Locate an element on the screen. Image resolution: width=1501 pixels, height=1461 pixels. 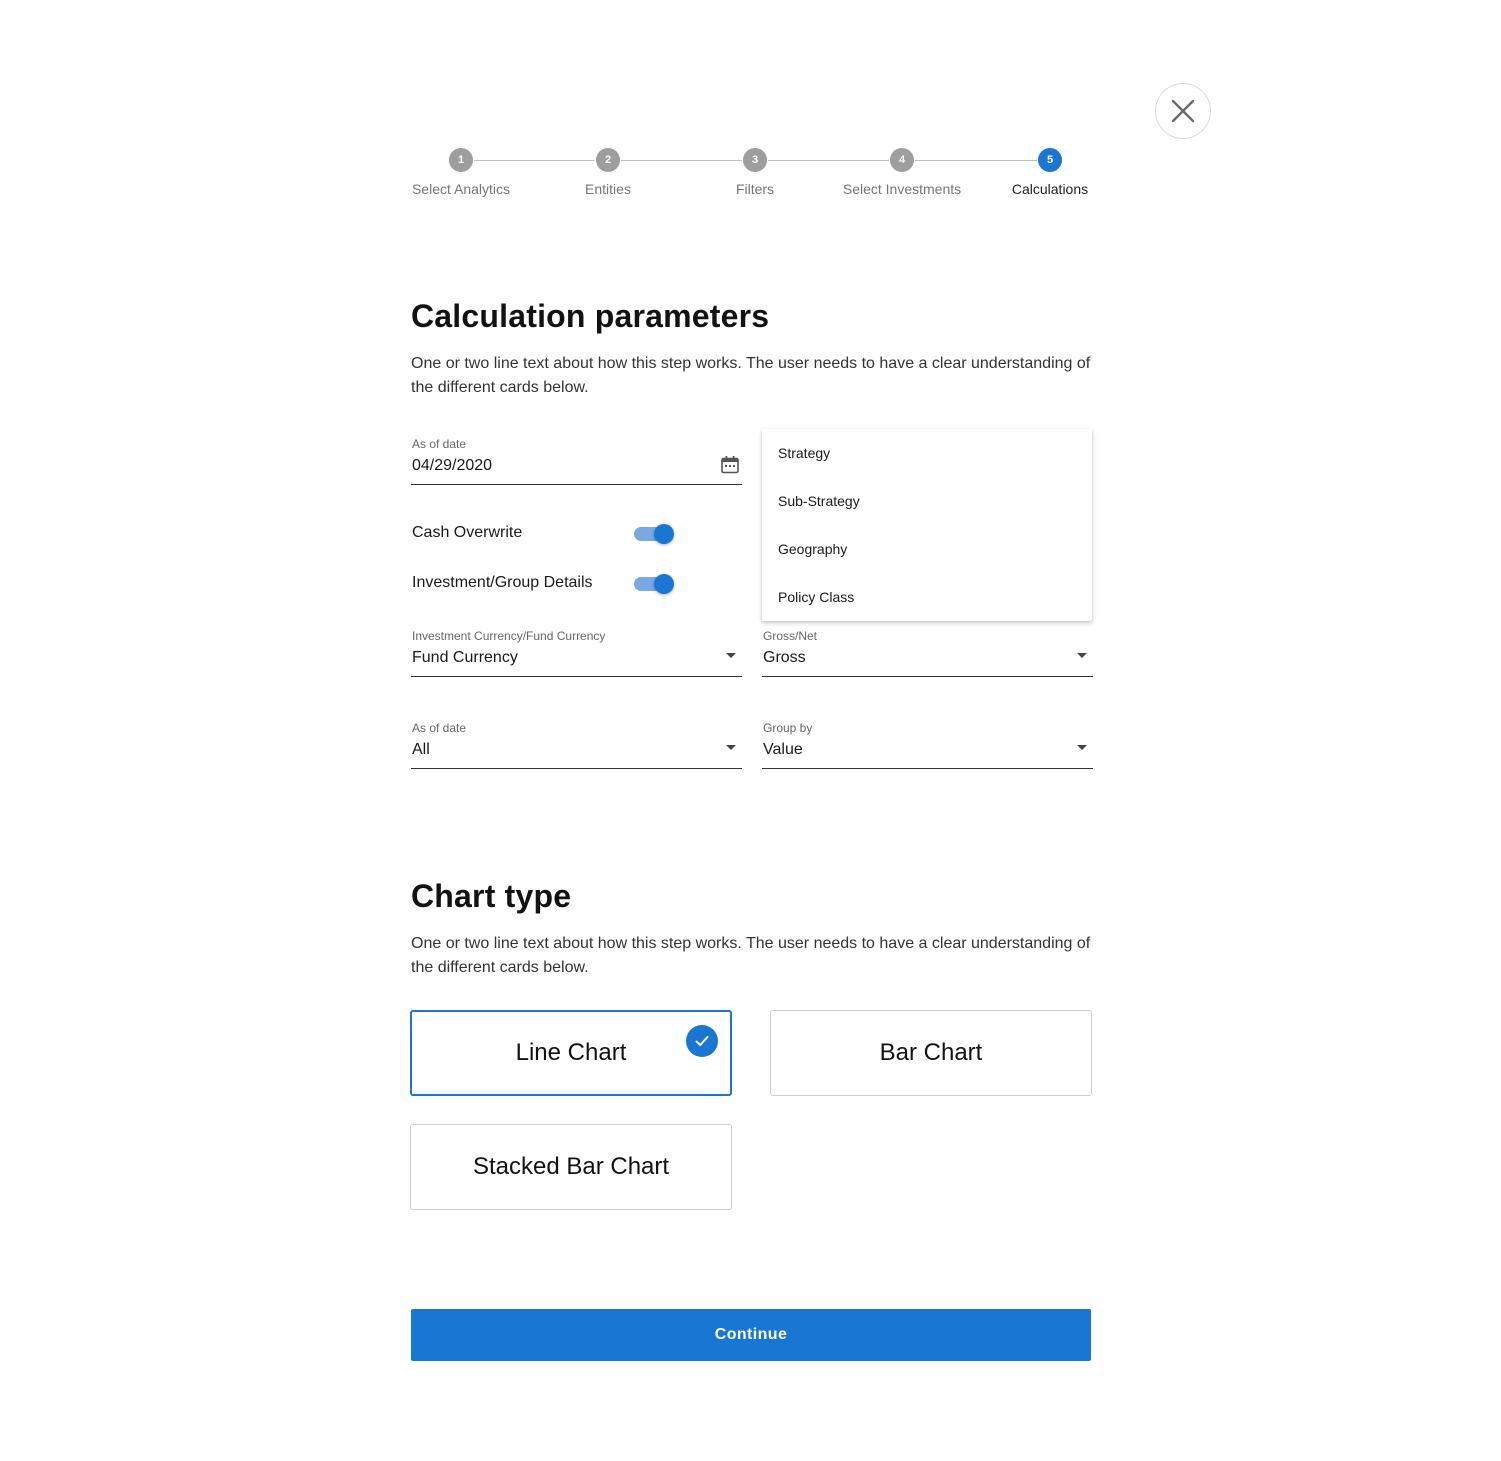
step-label: Entities is located at coordinates (608, 189).